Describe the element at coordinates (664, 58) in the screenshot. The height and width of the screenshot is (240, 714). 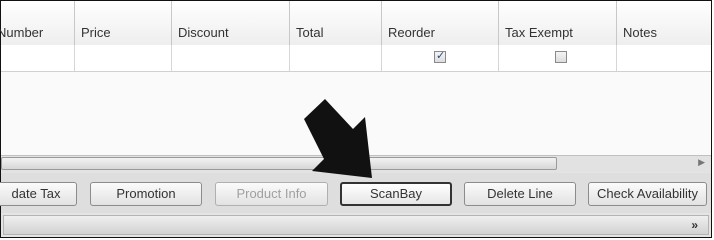
I see `cell-notes` at that location.